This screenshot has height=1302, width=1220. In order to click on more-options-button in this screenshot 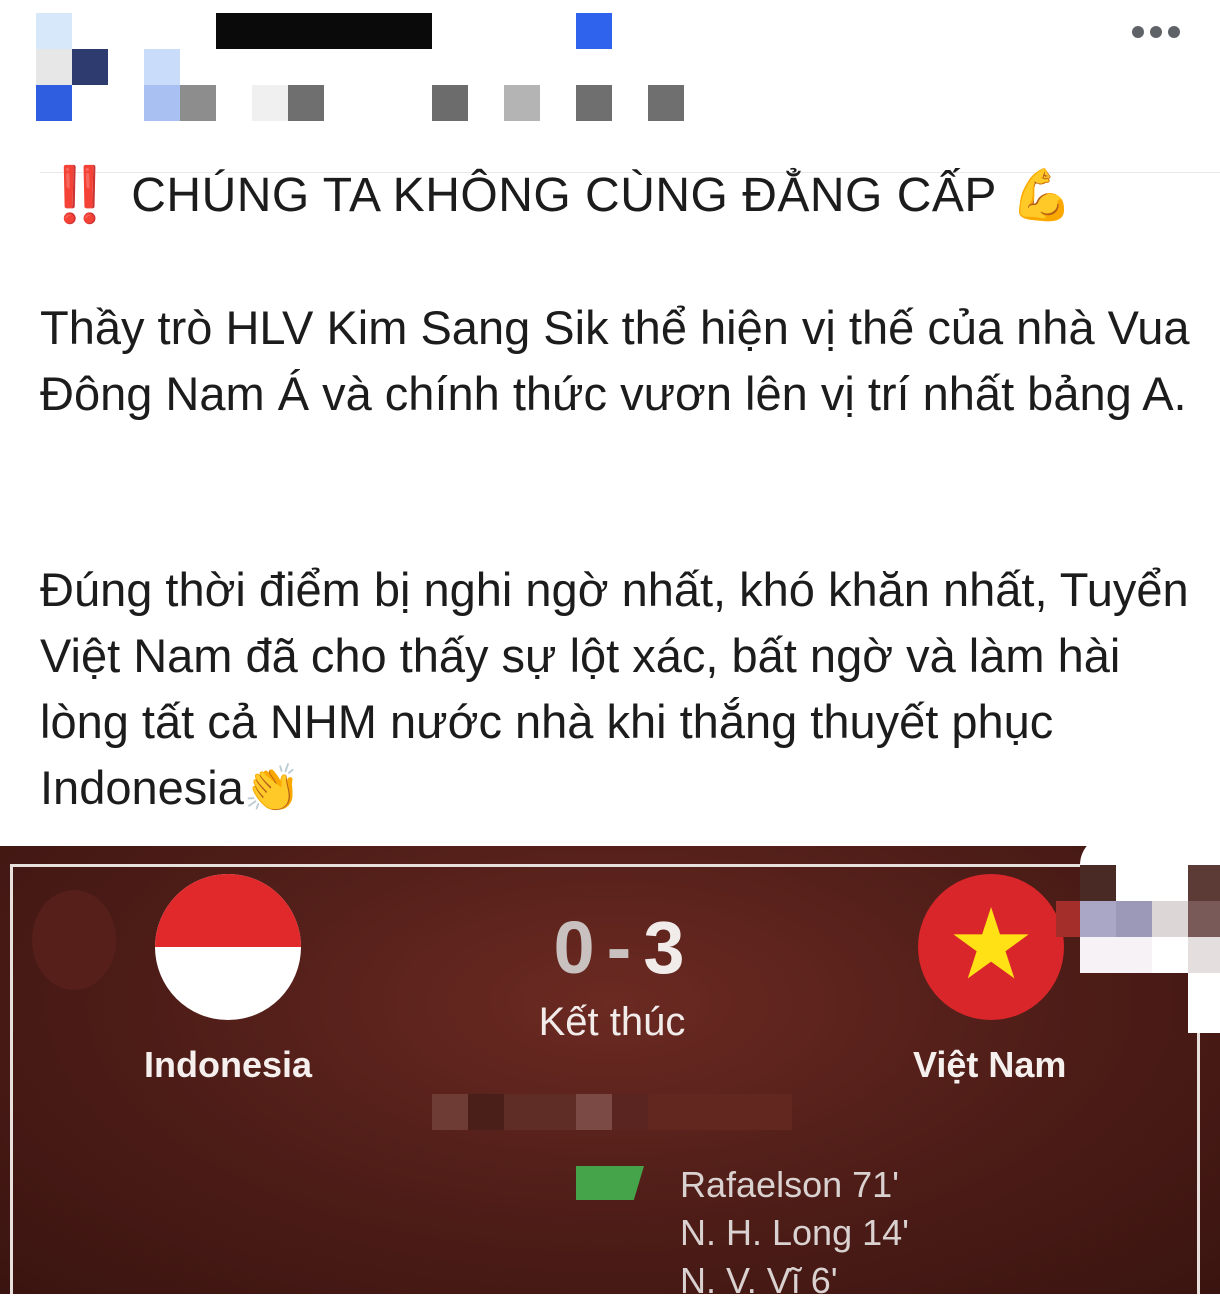, I will do `click(1156, 32)`.